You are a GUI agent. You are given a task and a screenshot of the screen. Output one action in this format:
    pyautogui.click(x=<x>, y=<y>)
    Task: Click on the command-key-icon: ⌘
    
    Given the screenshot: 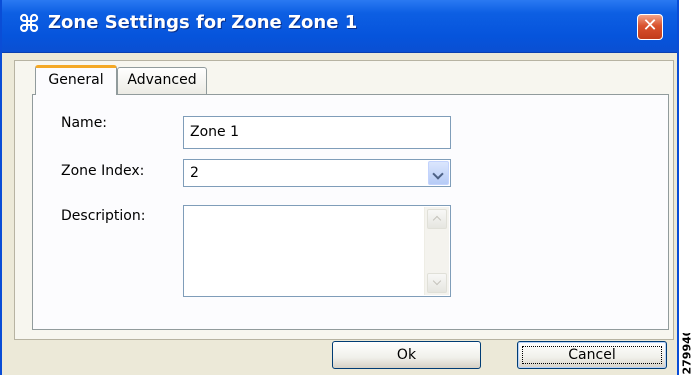 What is the action you would take?
    pyautogui.click(x=29, y=24)
    